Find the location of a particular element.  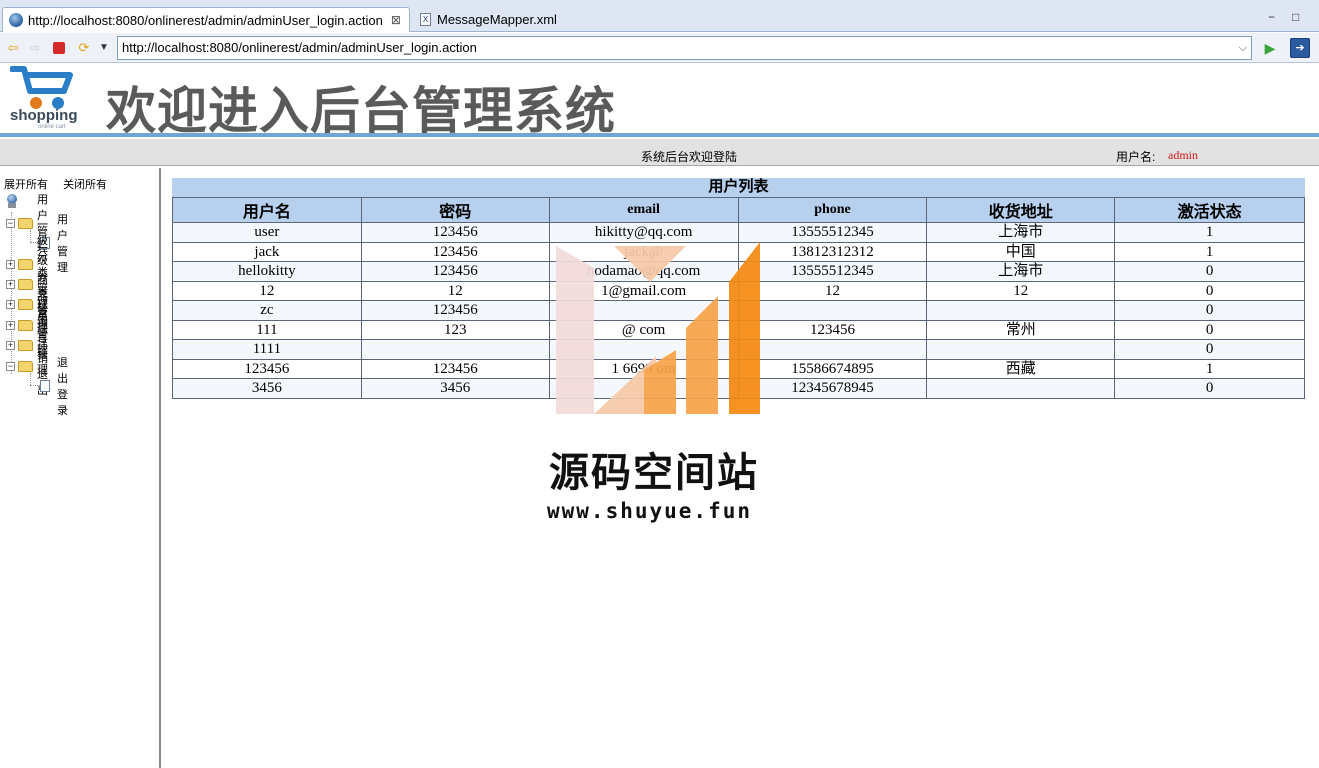

welcome-text: 系统后台欢迎登陆 is located at coordinates (689, 157).